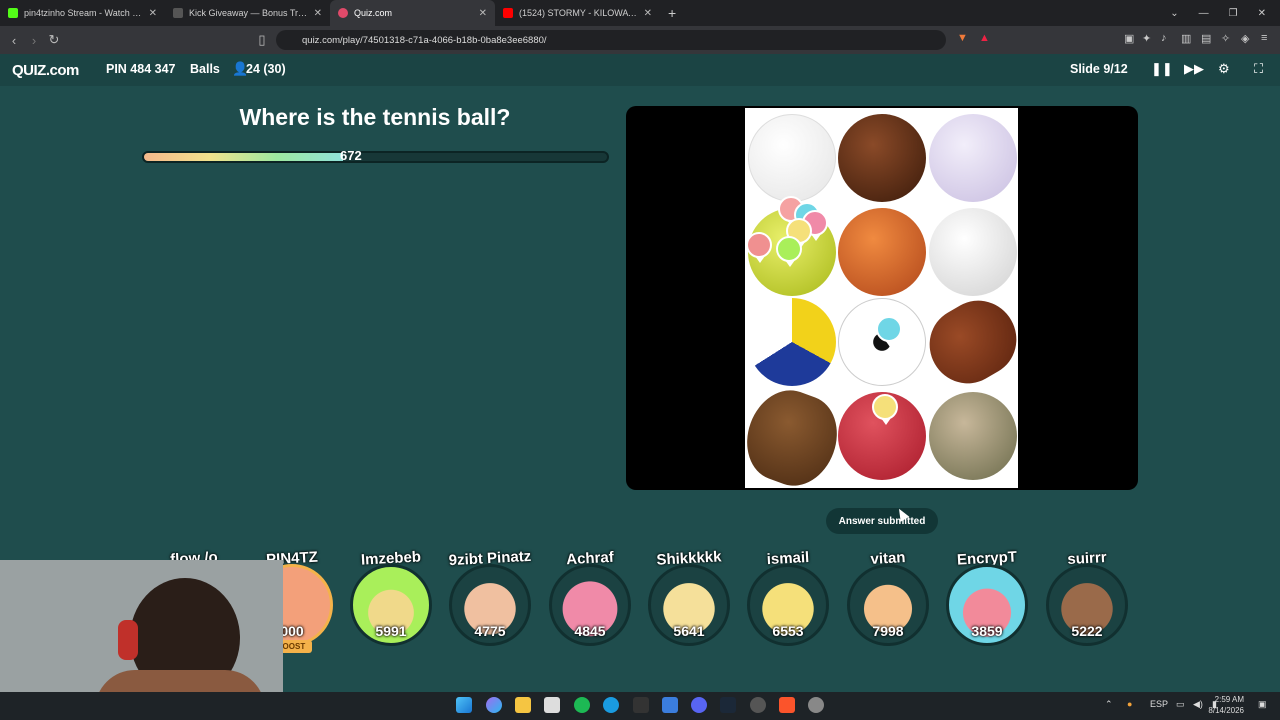 The image size is (1280, 720). I want to click on window-controls: ⌄ — ❐ ✕, so click(1225, 13).